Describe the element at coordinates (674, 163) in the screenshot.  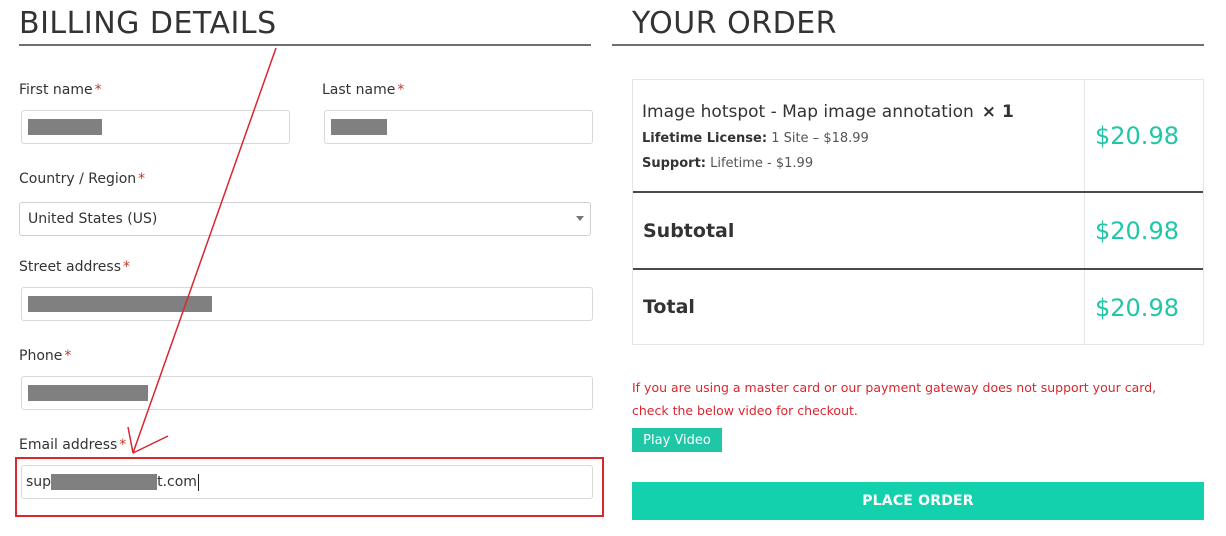
I see `support-key: Support:` at that location.